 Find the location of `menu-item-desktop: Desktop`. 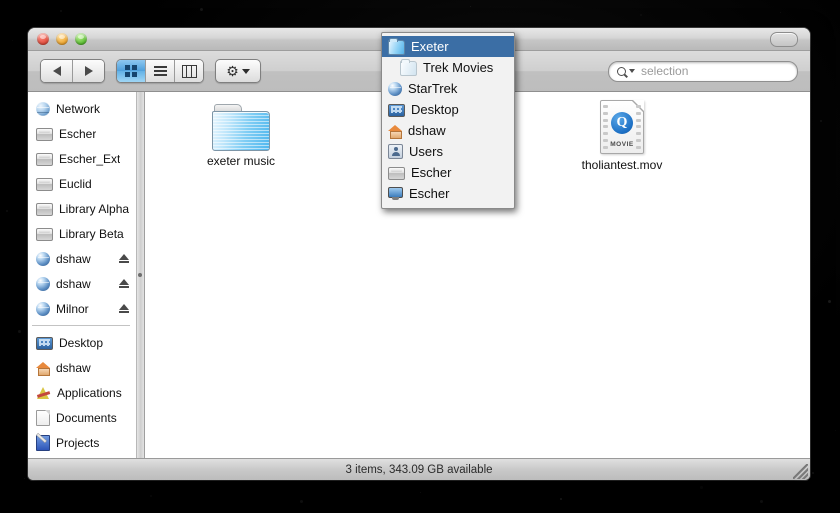

menu-item-desktop: Desktop is located at coordinates (448, 109).